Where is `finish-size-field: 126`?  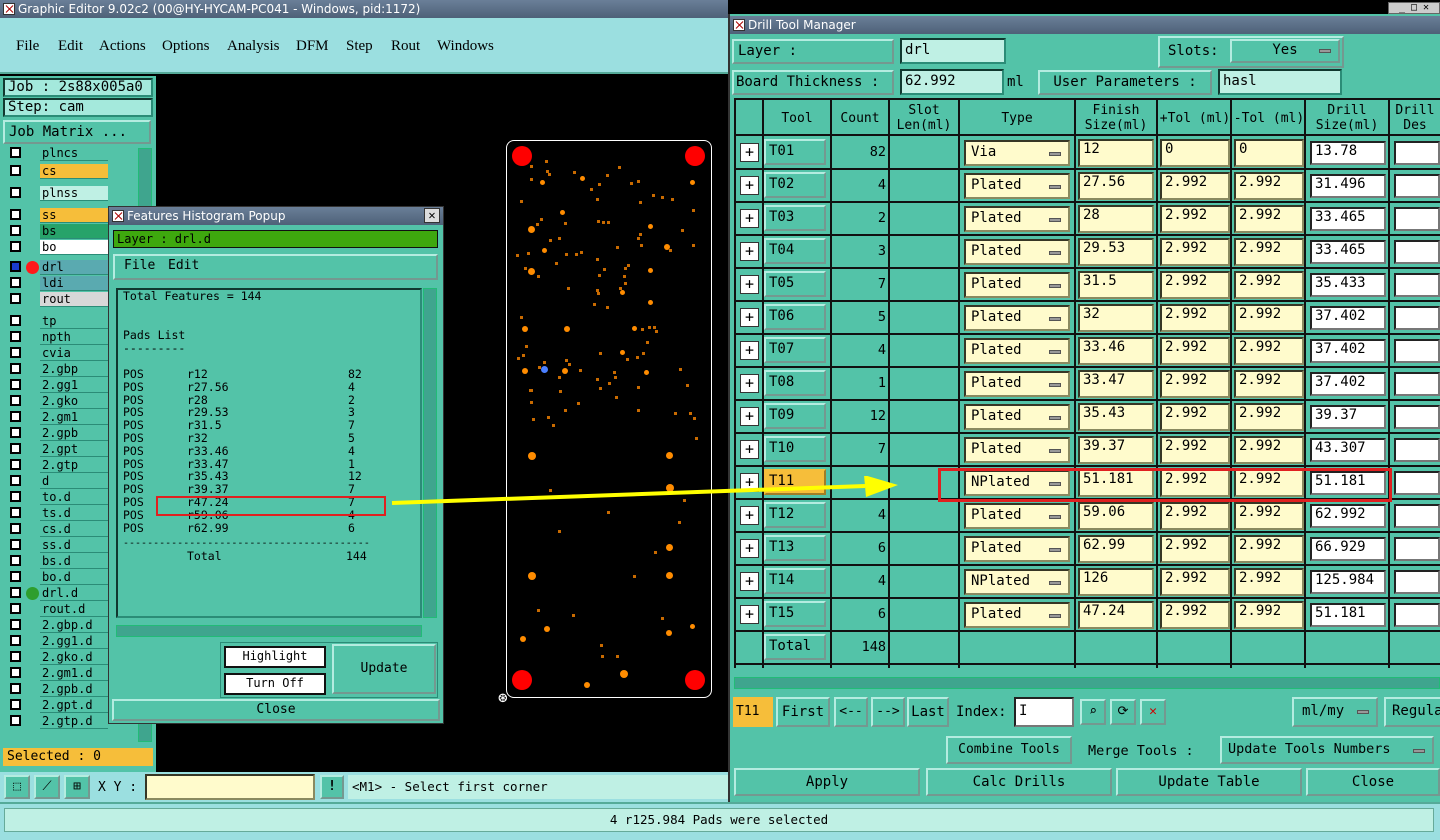
finish-size-field: 126 is located at coordinates (1116, 582).